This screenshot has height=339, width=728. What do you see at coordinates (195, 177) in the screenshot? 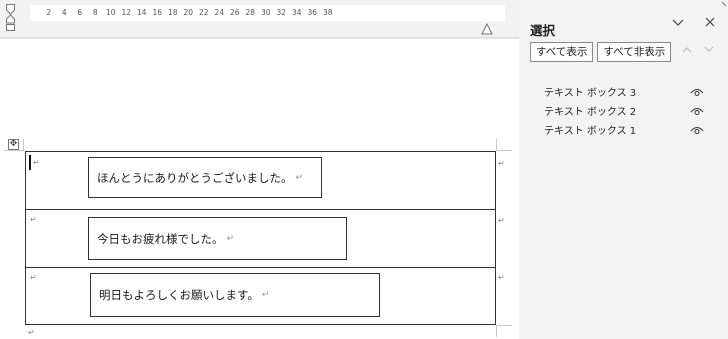
I see `text-box-1-text: ほんとうにありがとうございました。` at bounding box center [195, 177].